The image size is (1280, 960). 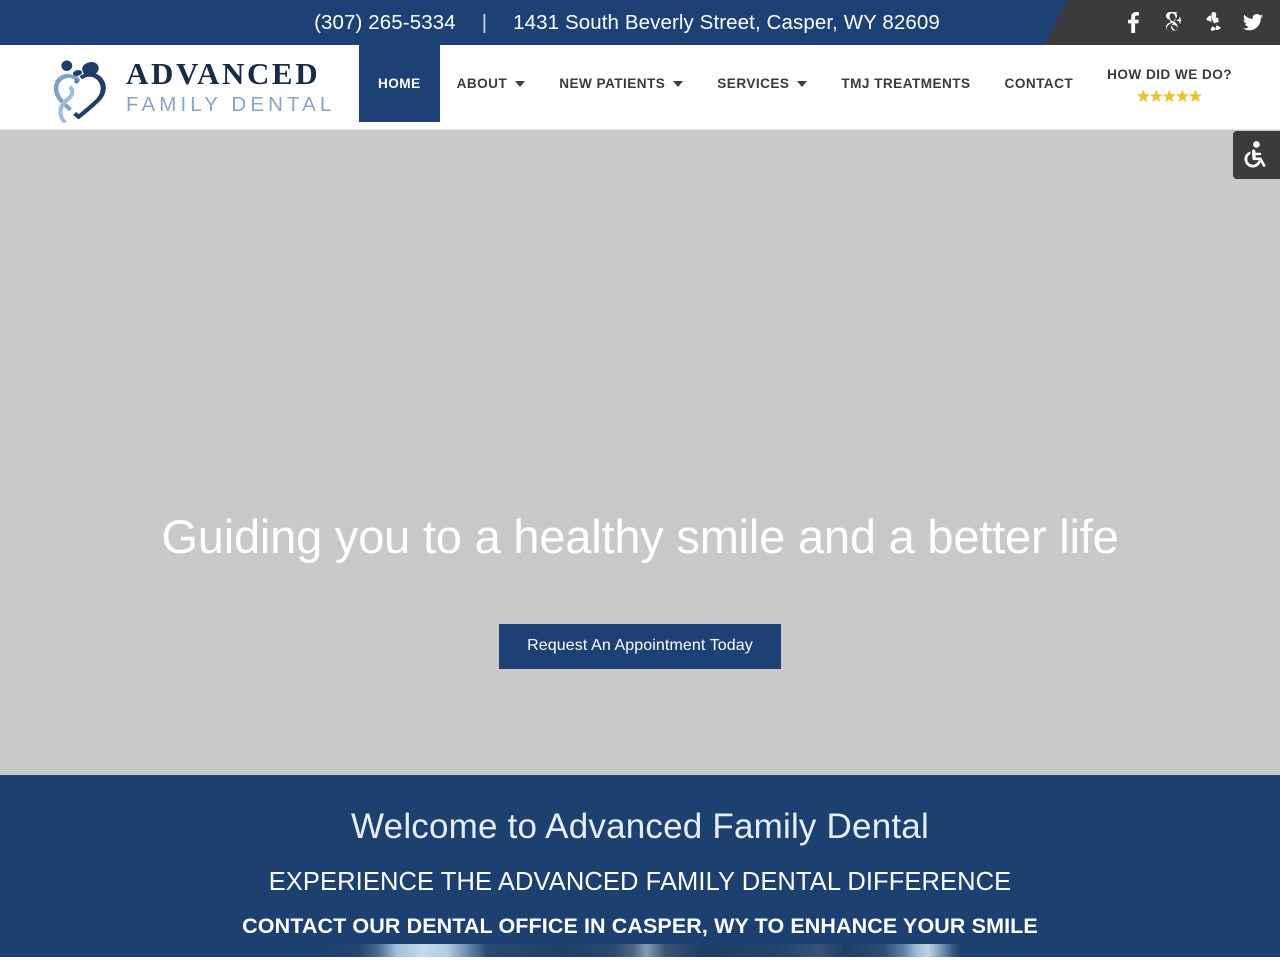 I want to click on logo-line-family-dental: FAMILY DENTAL, so click(x=231, y=104).